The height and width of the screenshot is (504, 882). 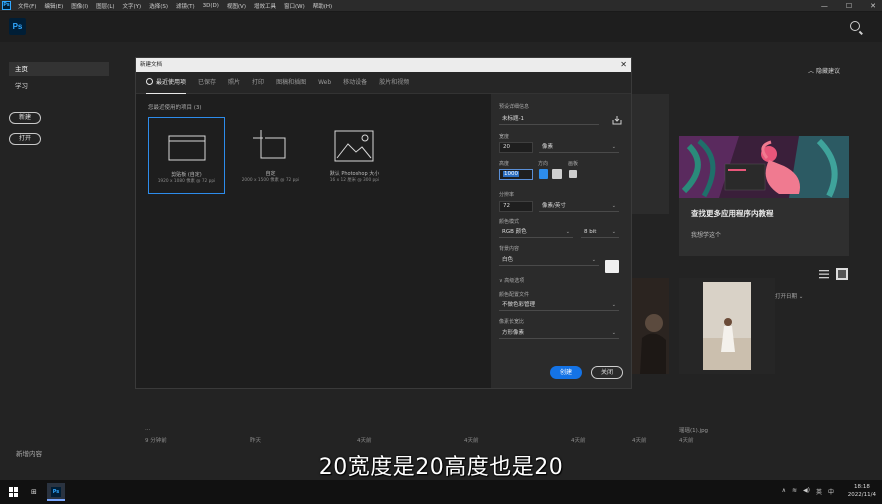 I want to click on color-profile-select: 不做色彩管理 ⌄, so click(x=559, y=305).